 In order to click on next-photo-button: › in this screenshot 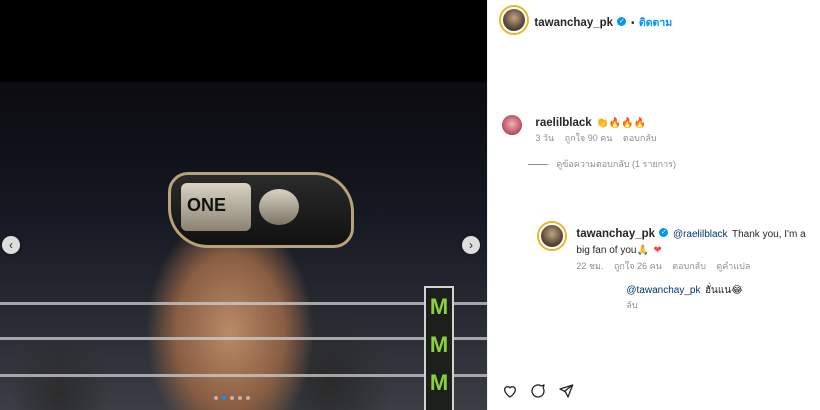, I will do `click(471, 245)`.